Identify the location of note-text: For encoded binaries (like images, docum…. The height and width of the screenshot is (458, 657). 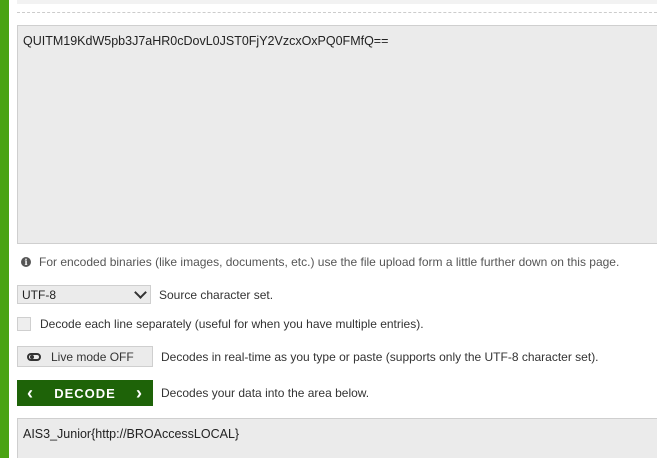
(329, 262).